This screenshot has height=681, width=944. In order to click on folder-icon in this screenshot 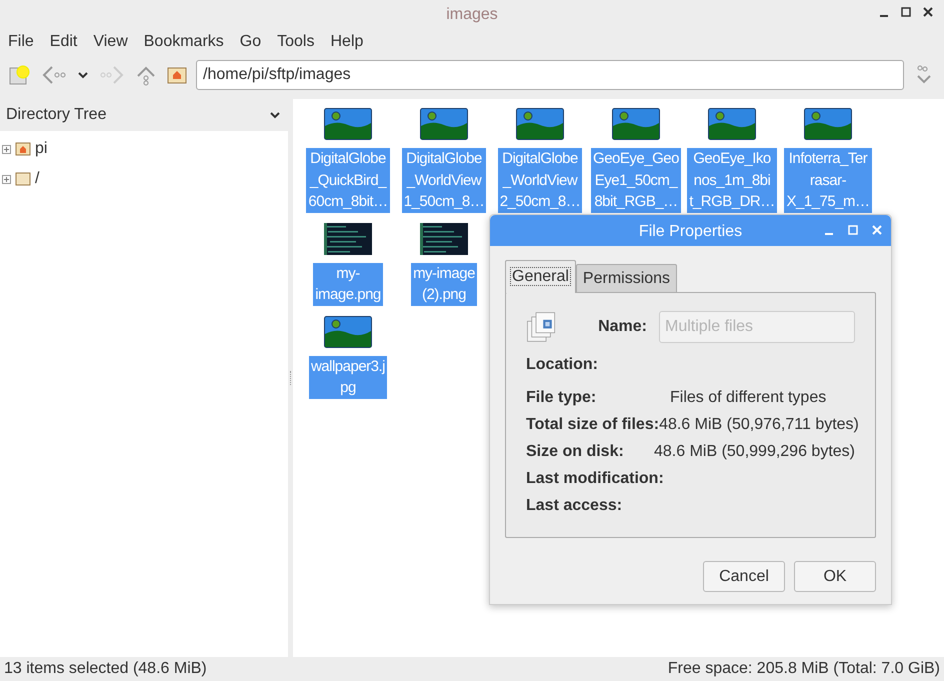, I will do `click(23, 179)`.